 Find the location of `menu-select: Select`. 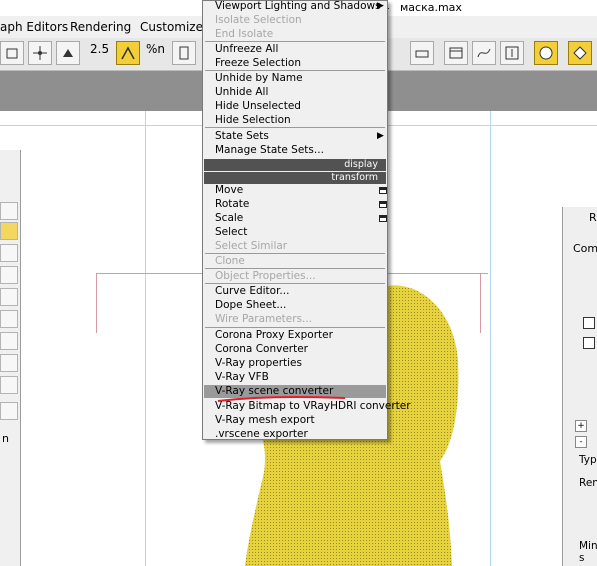

menu-select: Select is located at coordinates (231, 232).